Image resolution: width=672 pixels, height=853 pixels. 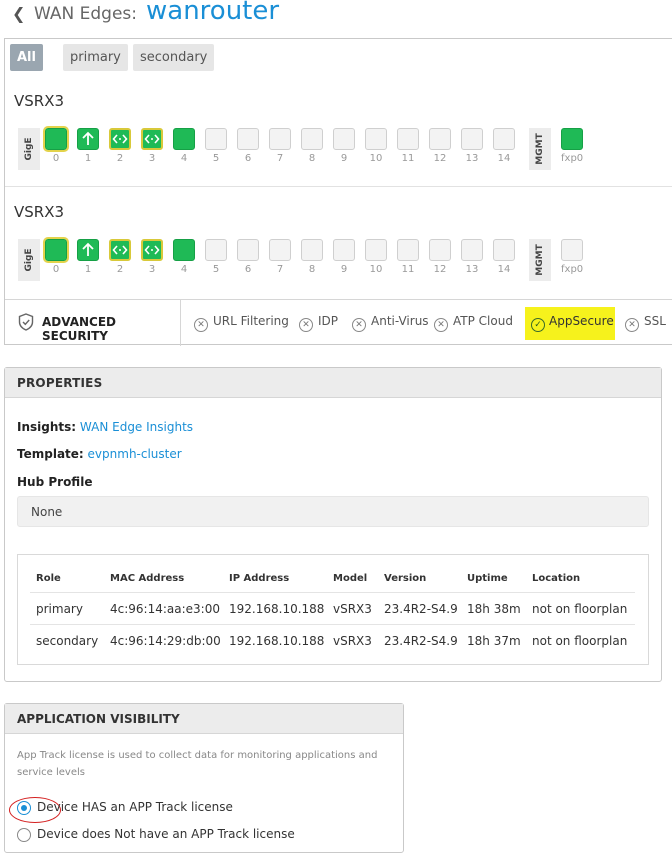 I want to click on template-row: Template: evpnmh-cluster, so click(x=99, y=454).